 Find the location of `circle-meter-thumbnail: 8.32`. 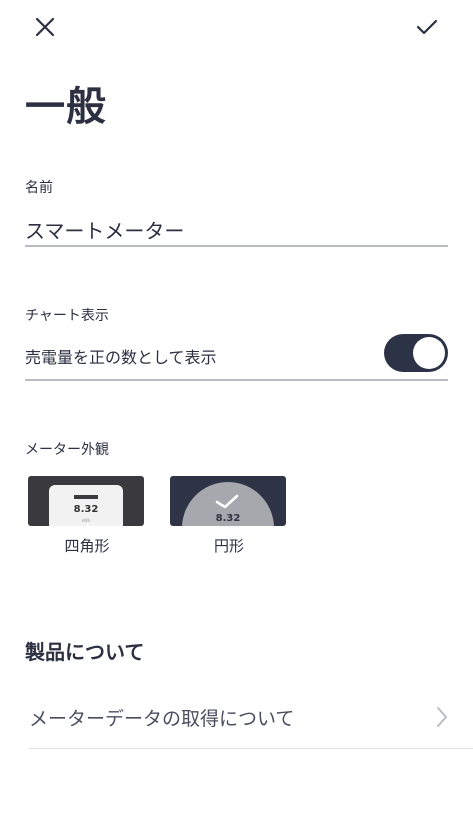

circle-meter-thumbnail: 8.32 is located at coordinates (228, 501).